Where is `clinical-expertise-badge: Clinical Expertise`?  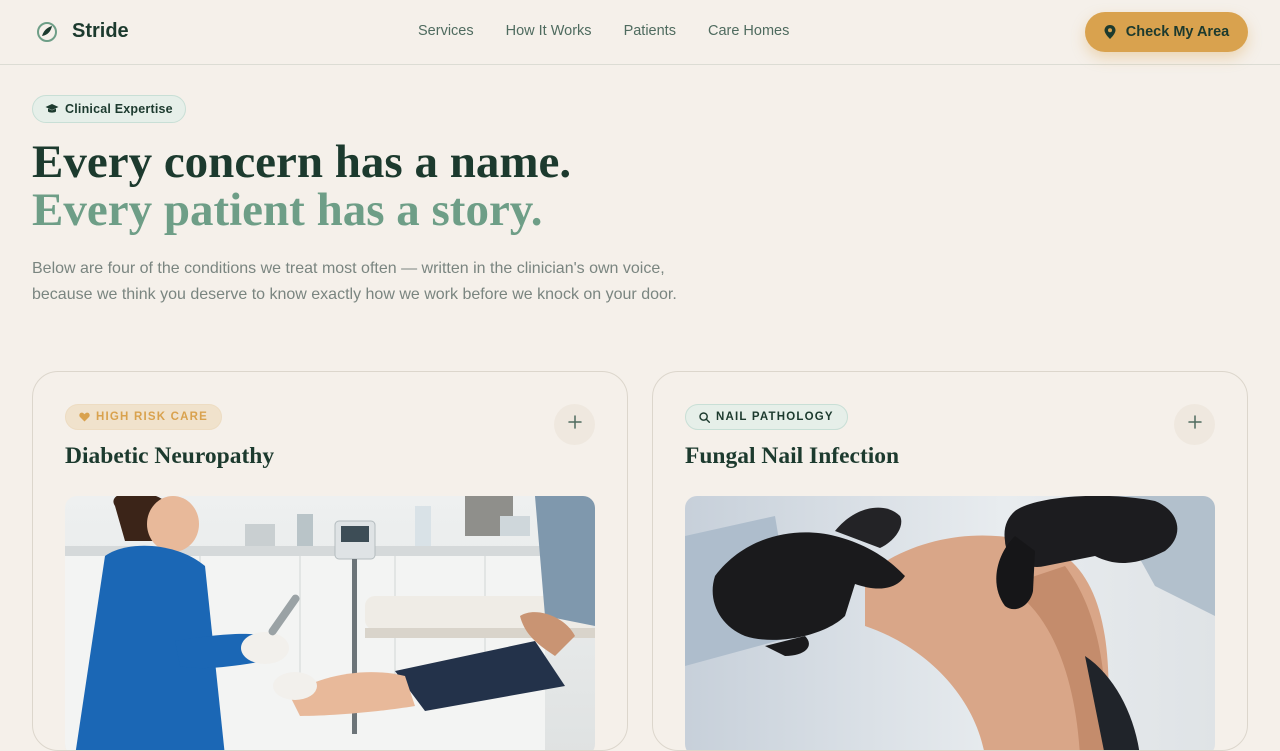
clinical-expertise-badge: Clinical Expertise is located at coordinates (109, 109).